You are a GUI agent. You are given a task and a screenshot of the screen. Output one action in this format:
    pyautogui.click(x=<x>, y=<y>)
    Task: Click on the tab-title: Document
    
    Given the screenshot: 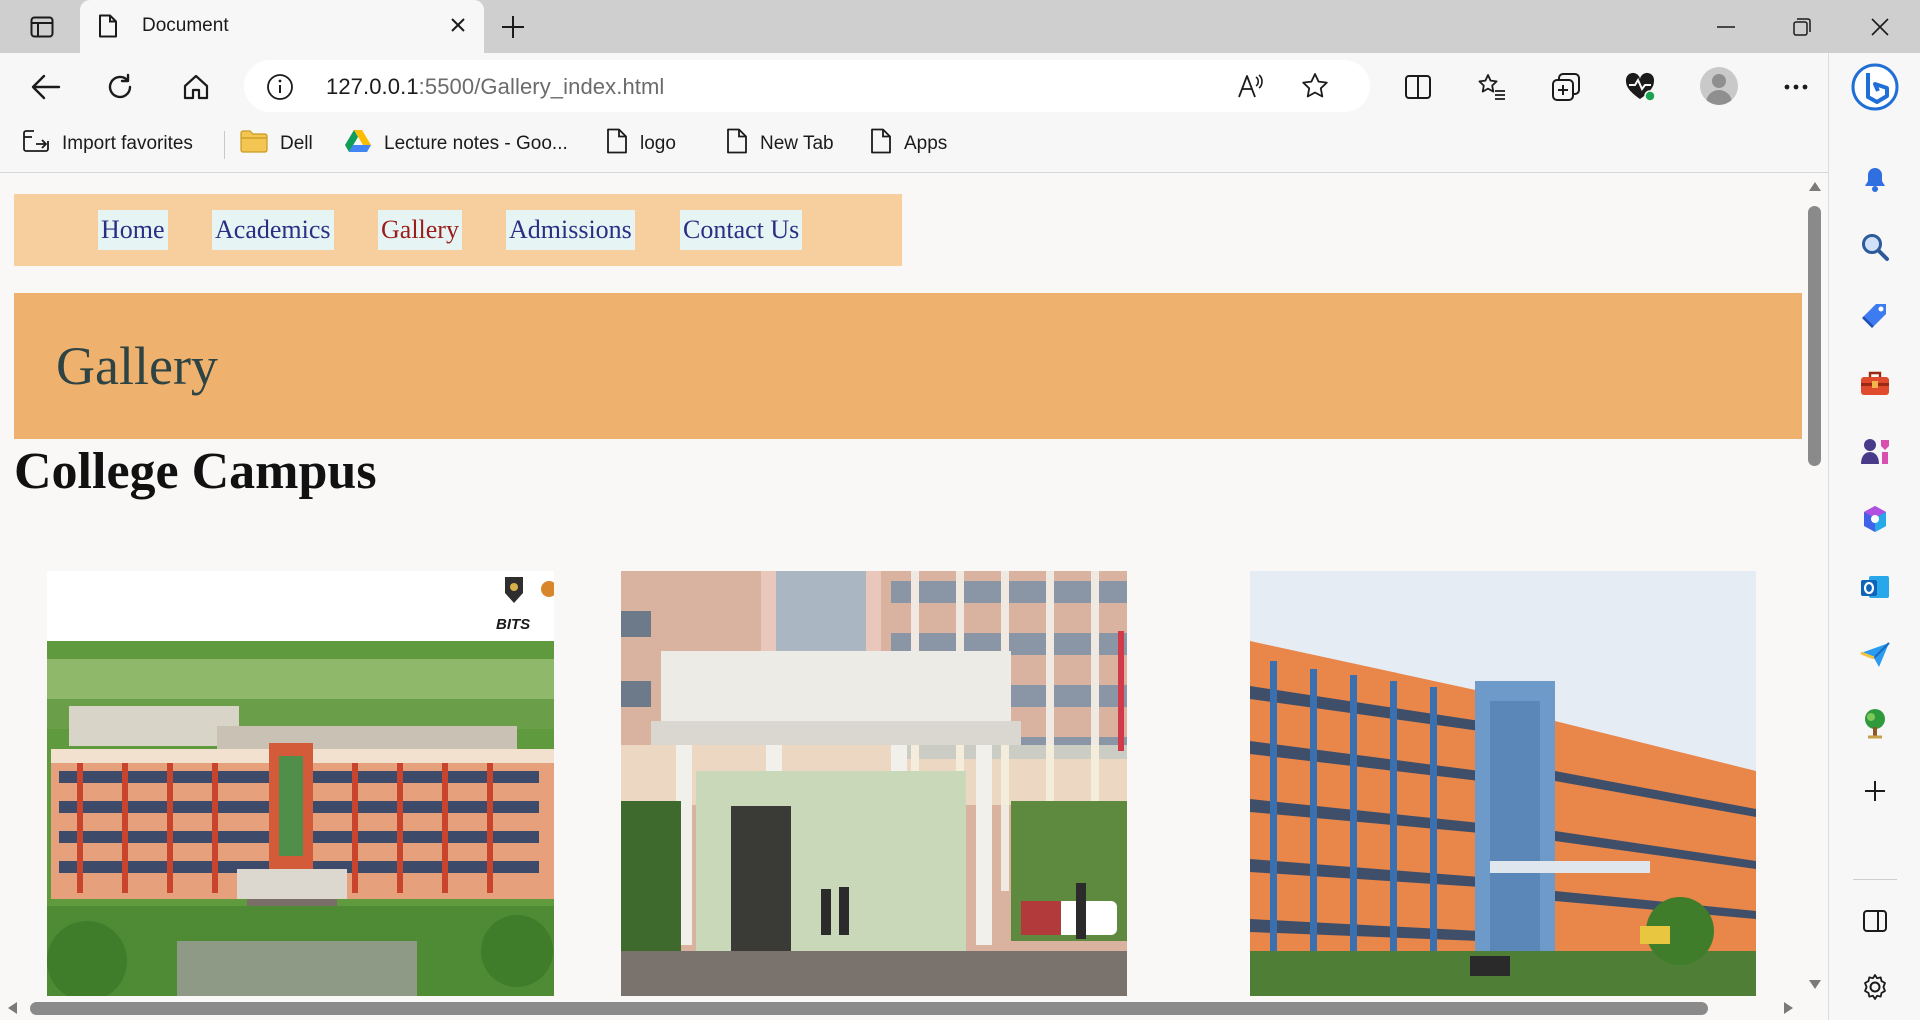 What is the action you would take?
    pyautogui.click(x=185, y=25)
    